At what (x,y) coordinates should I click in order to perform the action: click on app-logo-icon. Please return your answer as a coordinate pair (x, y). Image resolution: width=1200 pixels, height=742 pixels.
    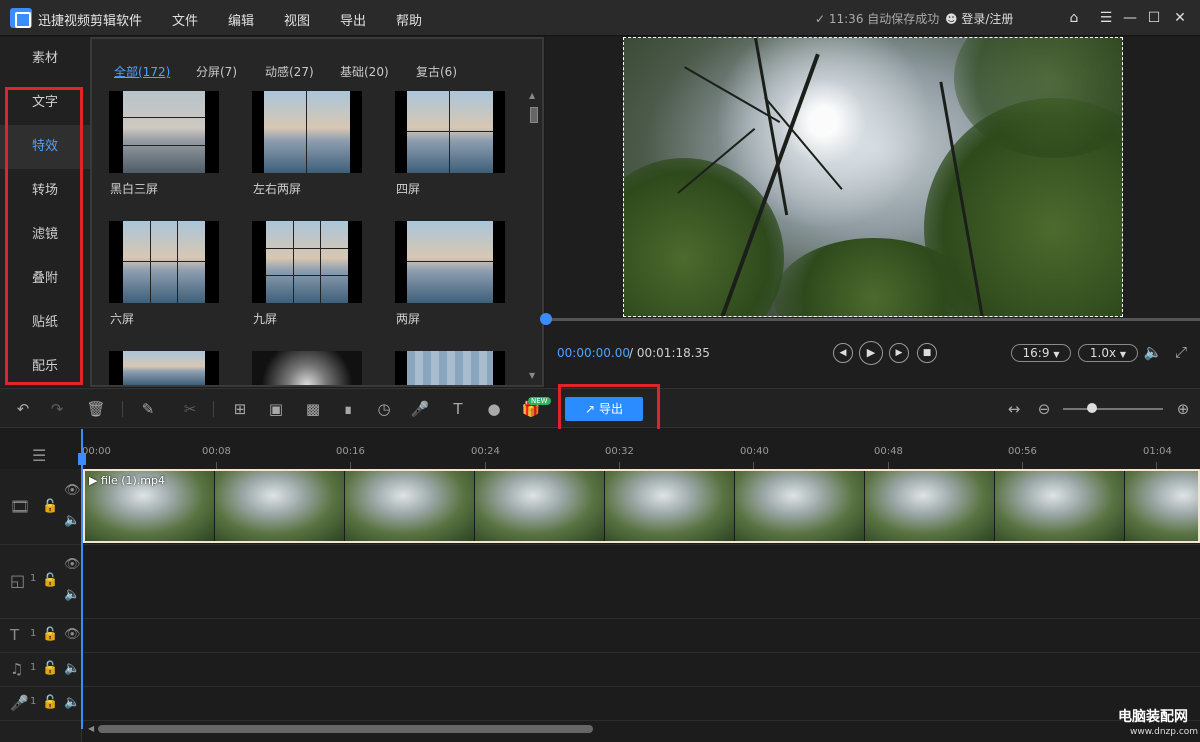
    Looking at the image, I should click on (21, 18).